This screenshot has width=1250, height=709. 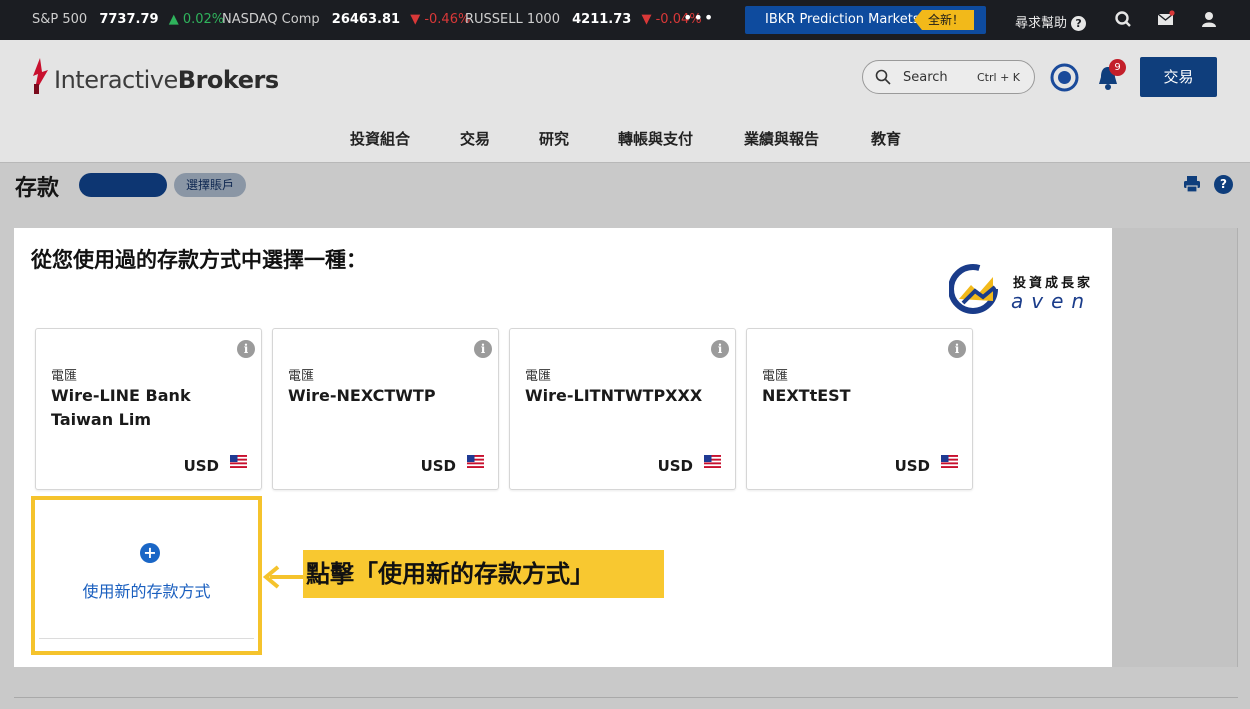 I want to click on ticker-item-nasdaq: NASDAQ Comp 26463.81 ▼ -0.46%, so click(x=346, y=19).